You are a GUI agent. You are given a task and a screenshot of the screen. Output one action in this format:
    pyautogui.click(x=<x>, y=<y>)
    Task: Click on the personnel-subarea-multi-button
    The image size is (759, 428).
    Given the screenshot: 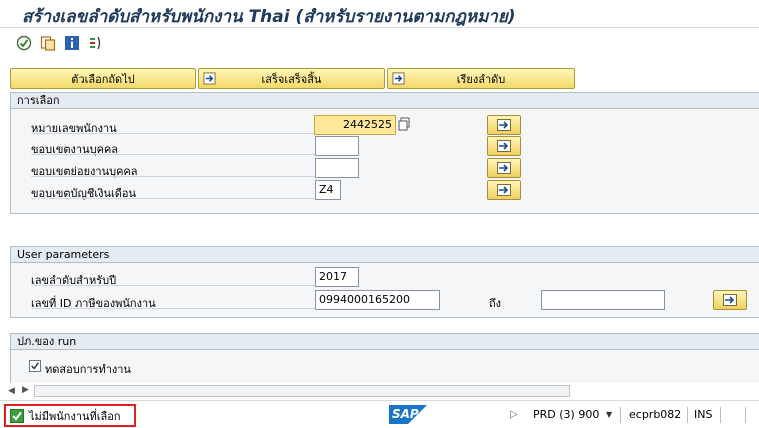 What is the action you would take?
    pyautogui.click(x=504, y=168)
    